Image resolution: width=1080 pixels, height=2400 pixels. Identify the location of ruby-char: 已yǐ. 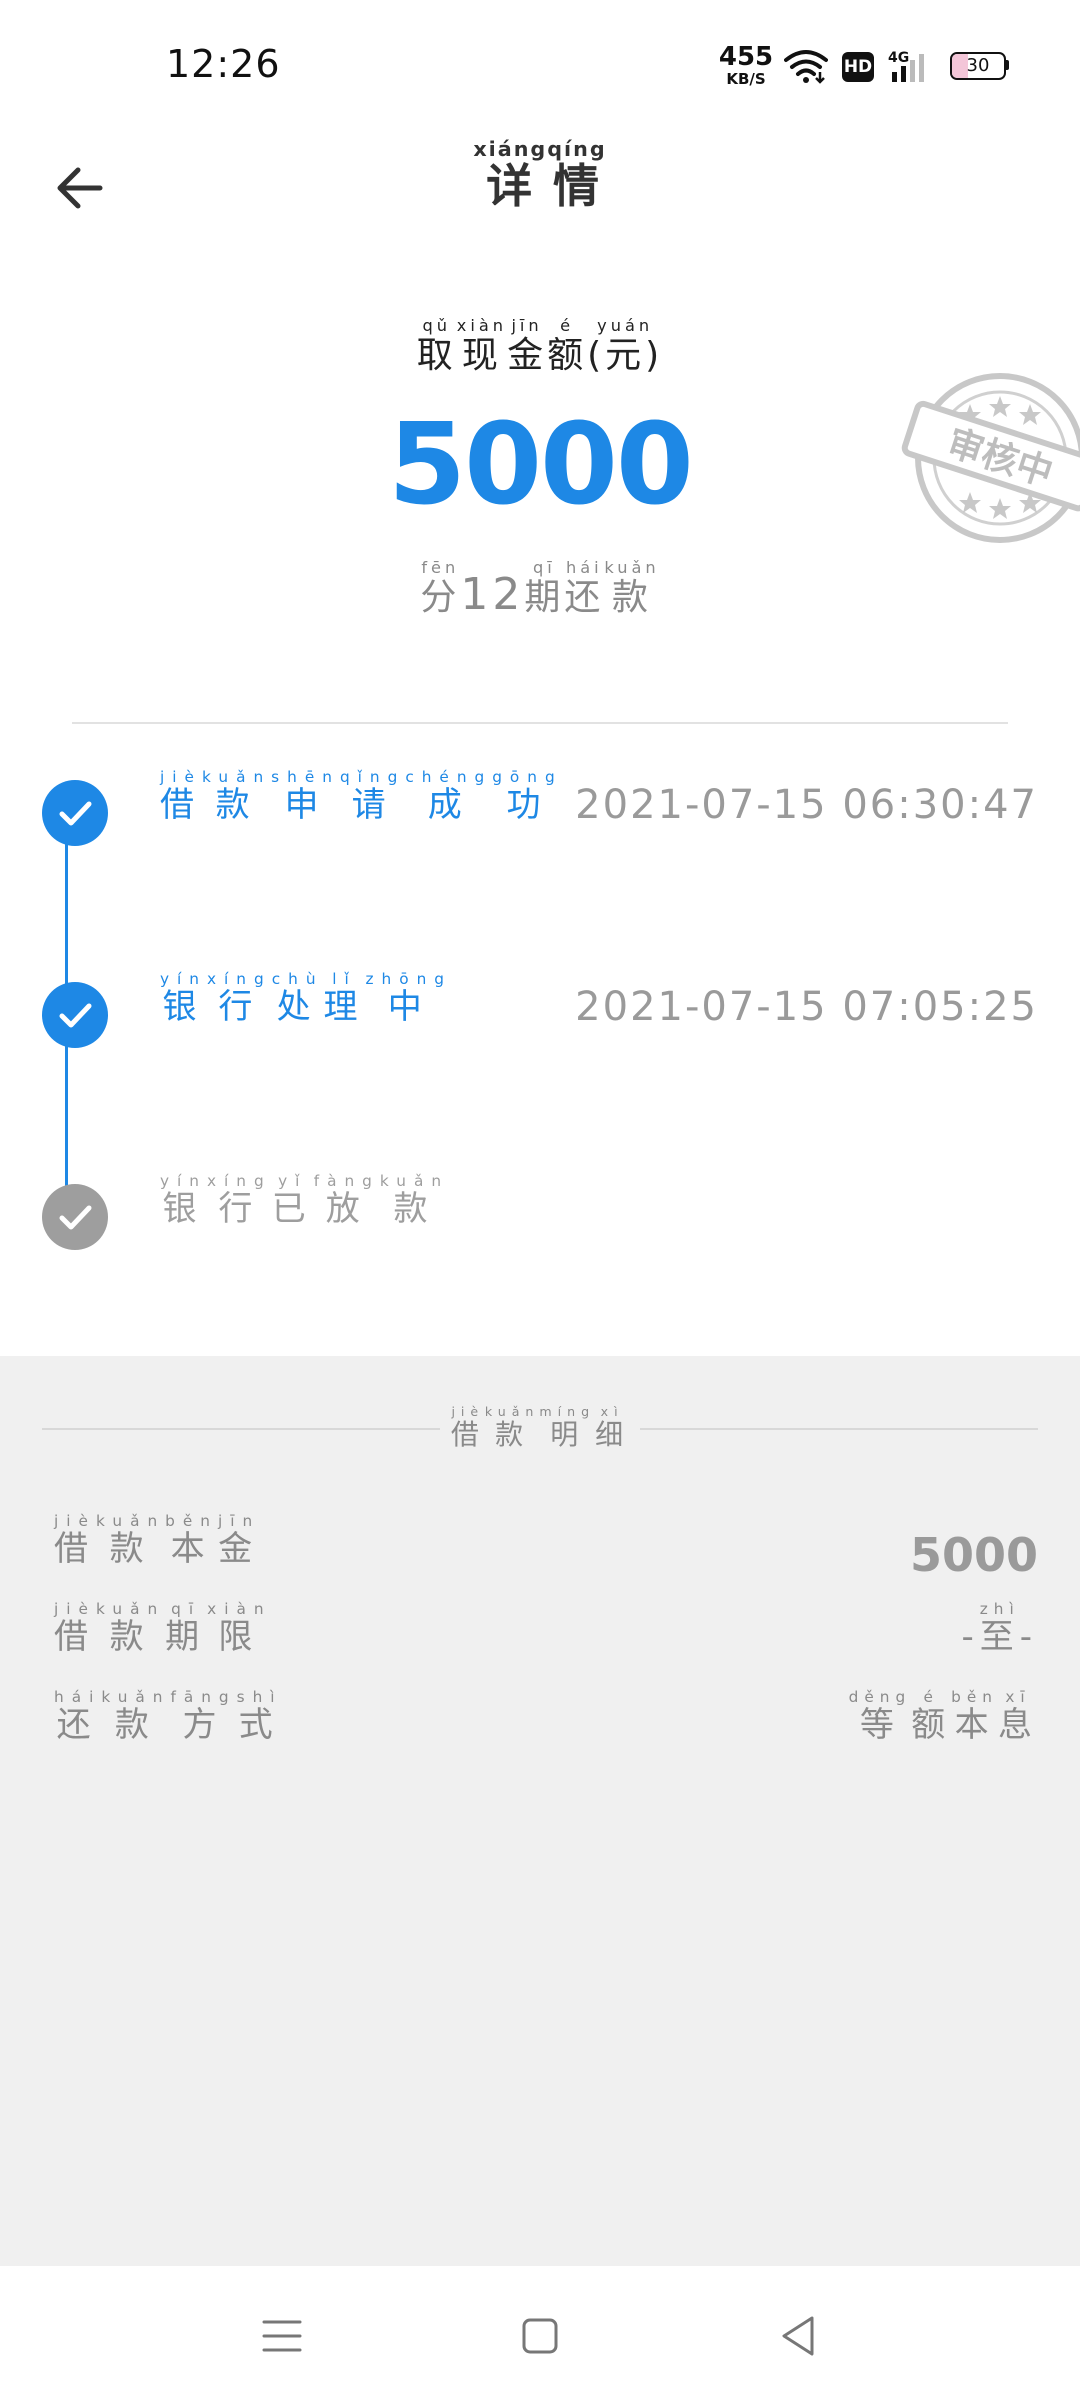
(292, 1200).